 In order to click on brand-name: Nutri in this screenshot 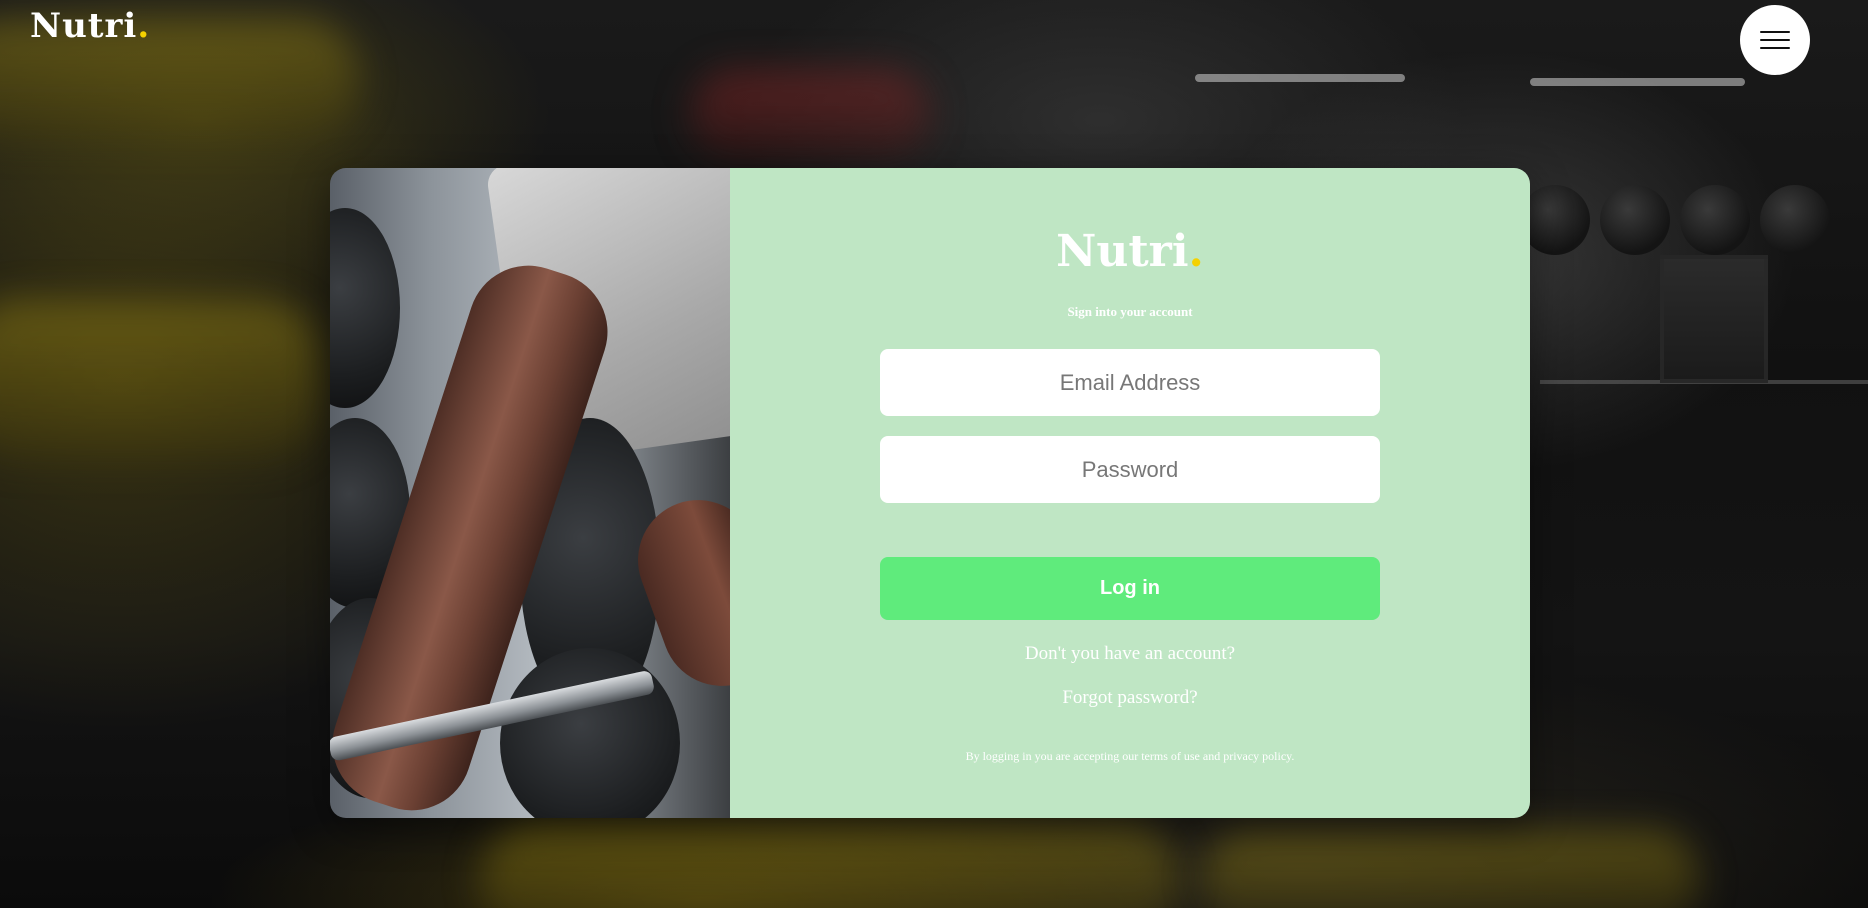, I will do `click(84, 26)`.